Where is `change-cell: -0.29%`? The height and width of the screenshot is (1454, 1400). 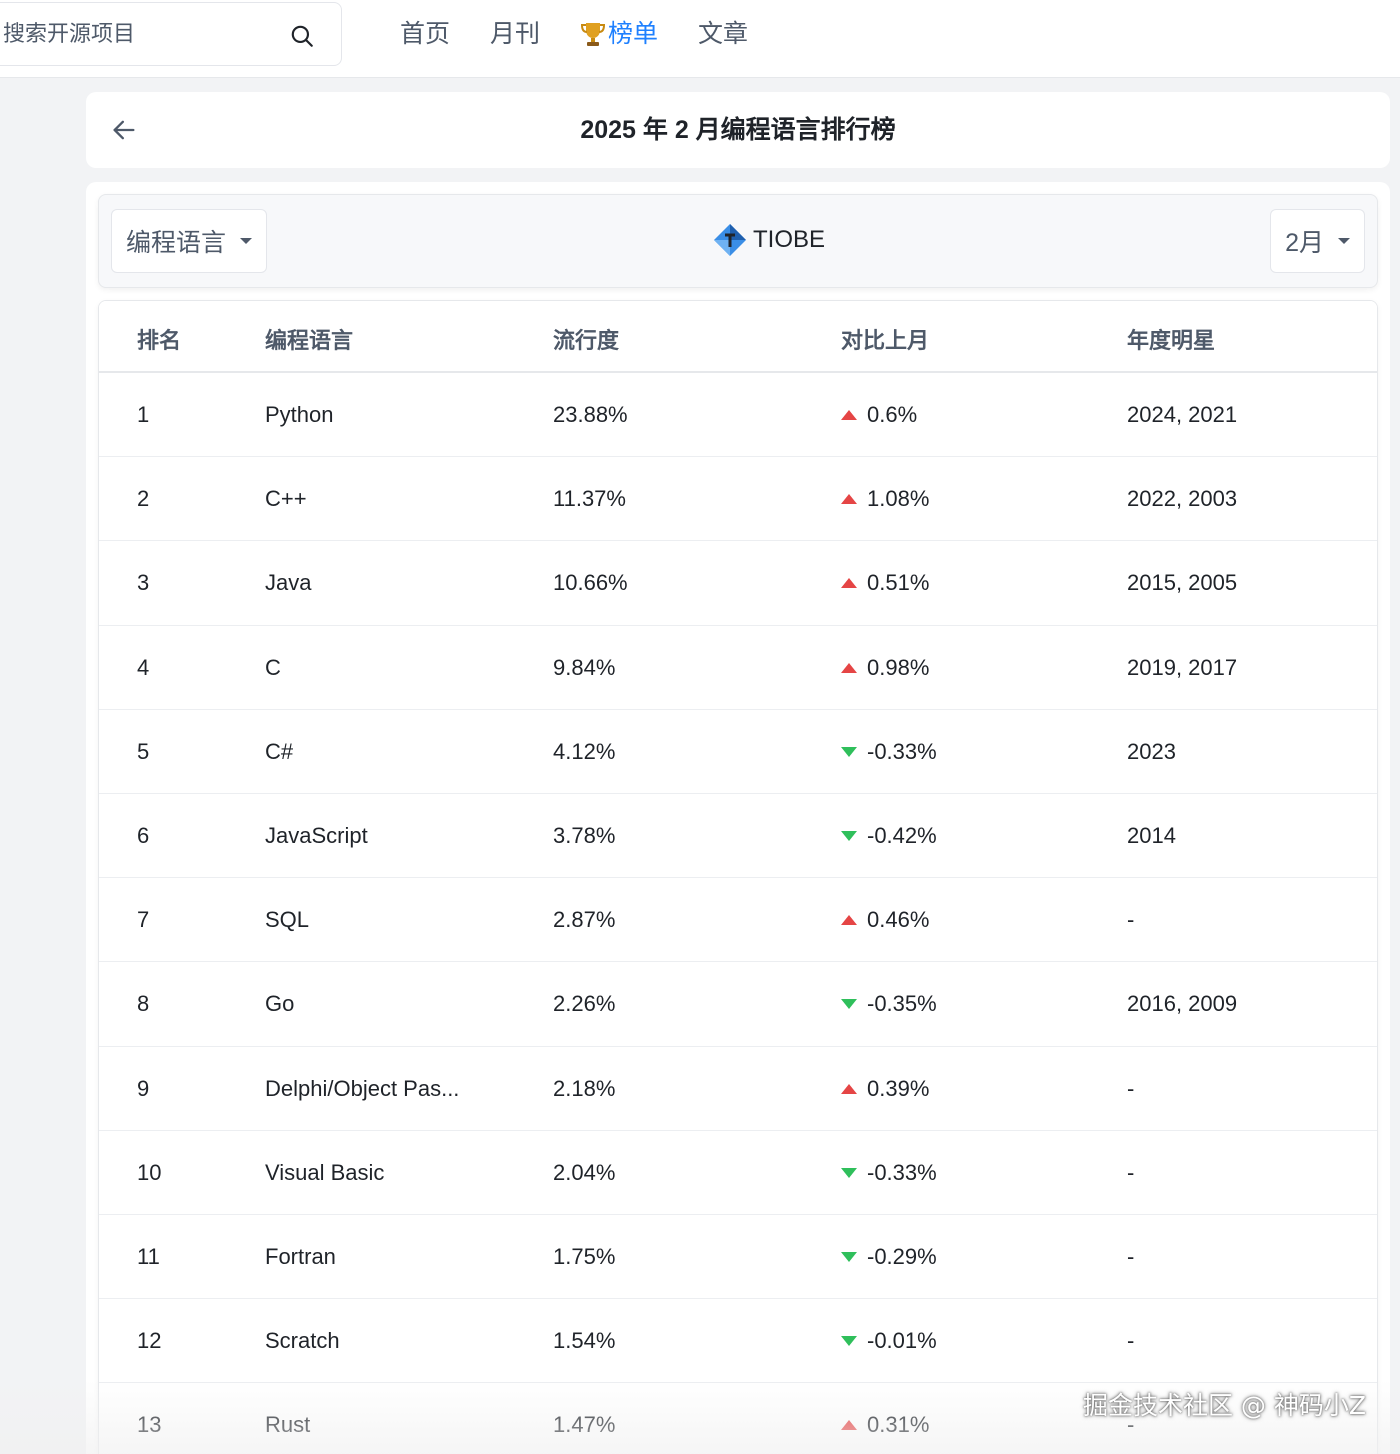 change-cell: -0.29% is located at coordinates (889, 1257).